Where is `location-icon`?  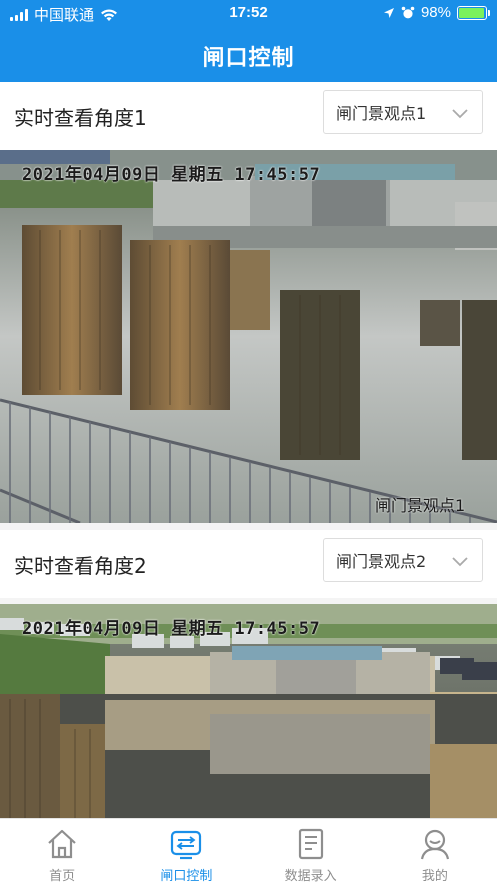
location-icon is located at coordinates (388, 12).